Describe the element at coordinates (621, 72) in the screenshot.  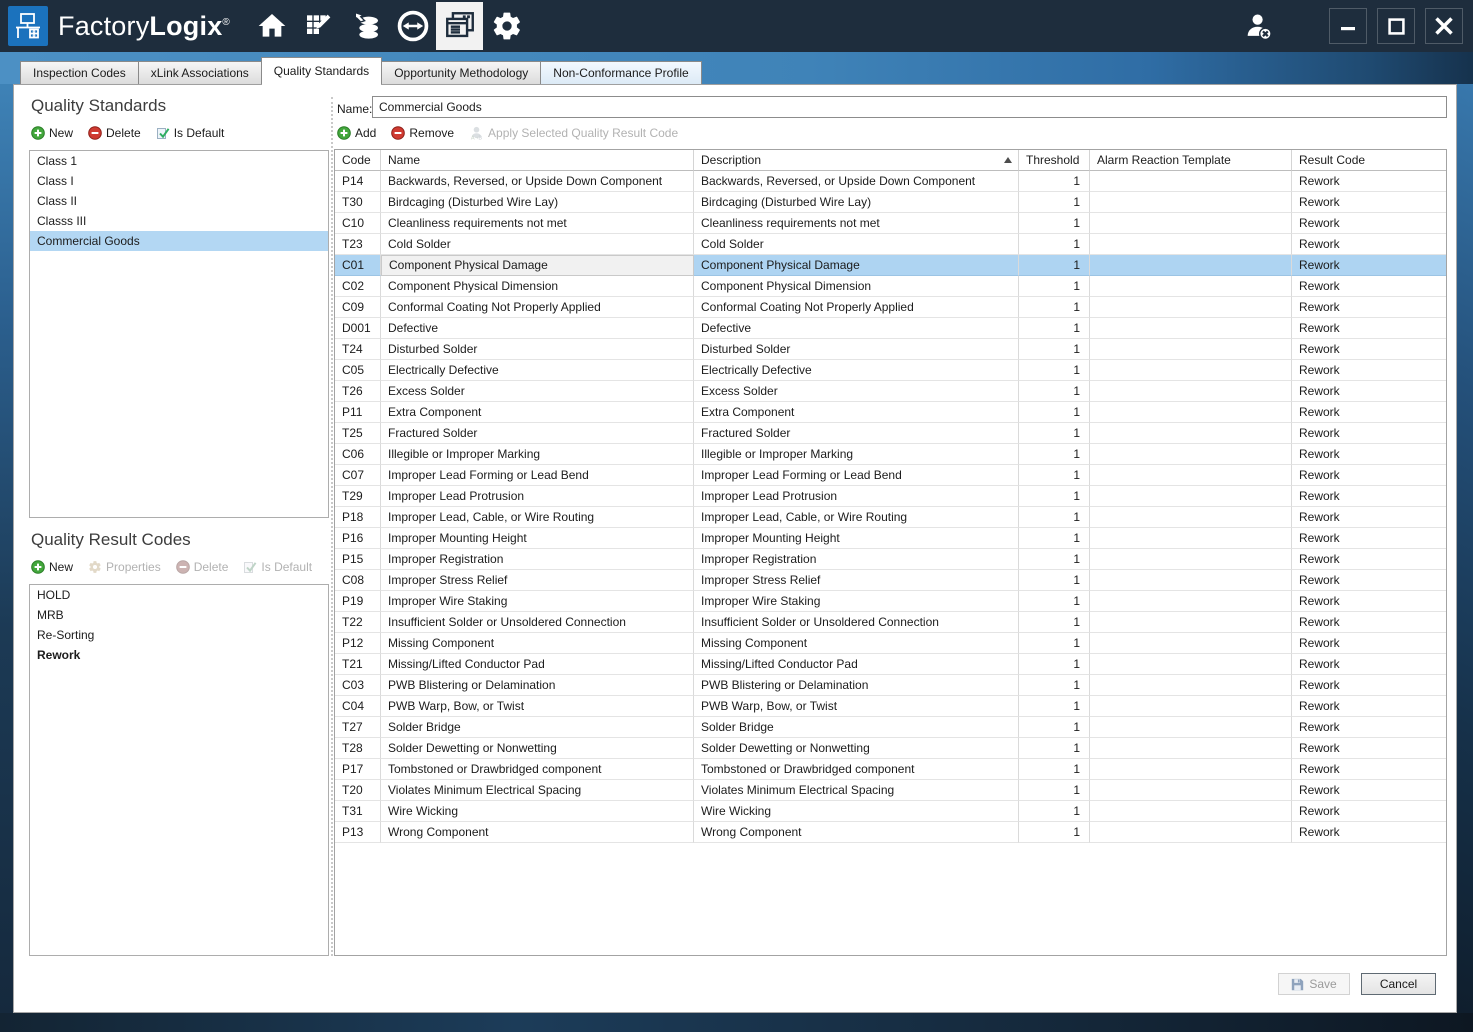
I see `tab-non-conformance-profile: Non-Conformance Profile` at that location.